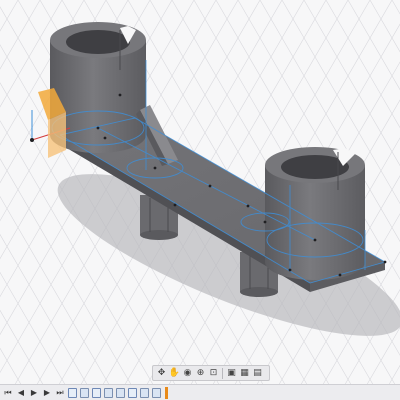 This screenshot has height=400, width=400. What do you see at coordinates (34, 393) in the screenshot?
I see `play-icon: ▶` at bounding box center [34, 393].